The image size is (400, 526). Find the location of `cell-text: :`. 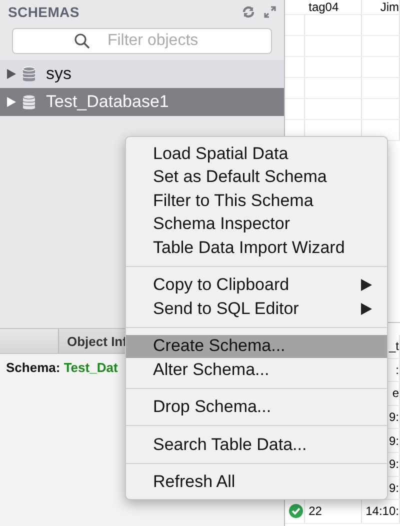

cell-text: : is located at coordinates (397, 369).